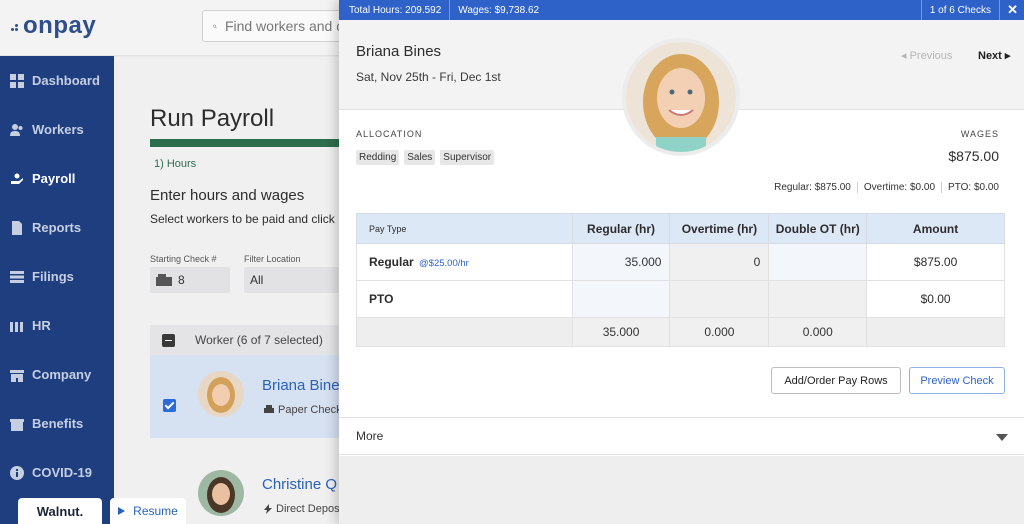  Describe the element at coordinates (53, 26) in the screenshot. I see `onpay-logo: onpay` at that location.